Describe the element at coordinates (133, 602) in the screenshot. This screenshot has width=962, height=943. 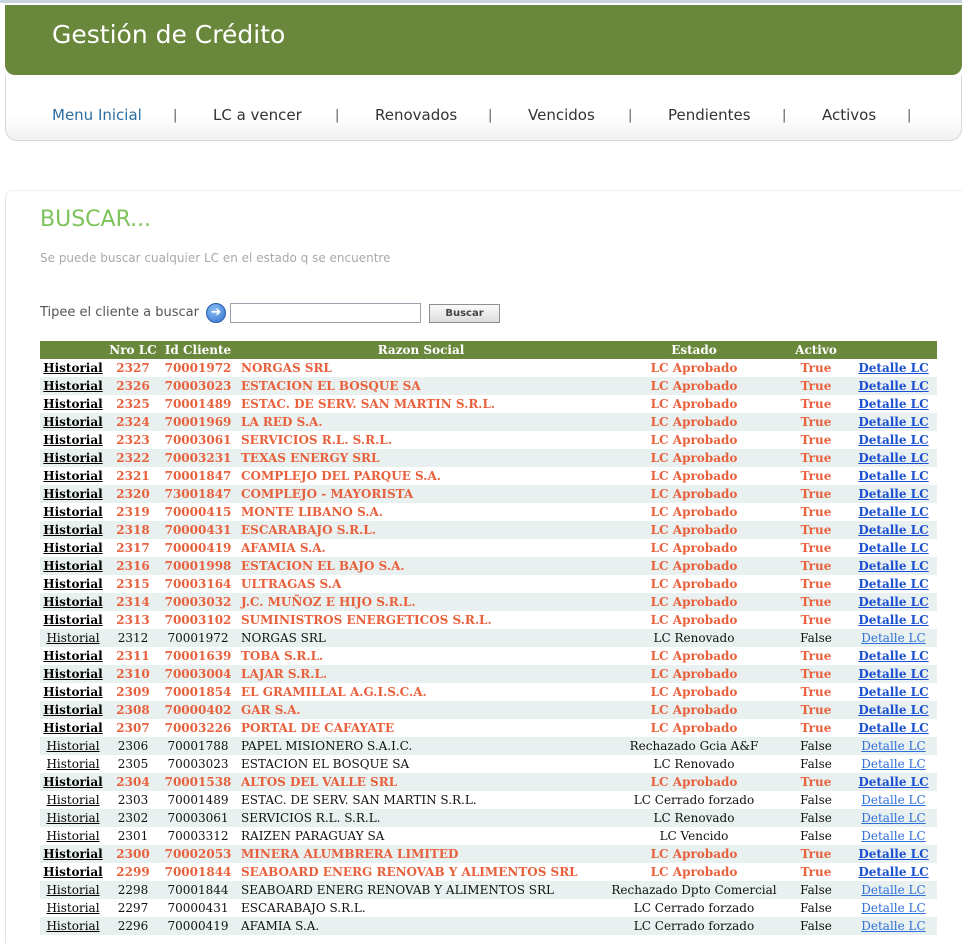
I see `cell-nro-lc: 2314` at that location.